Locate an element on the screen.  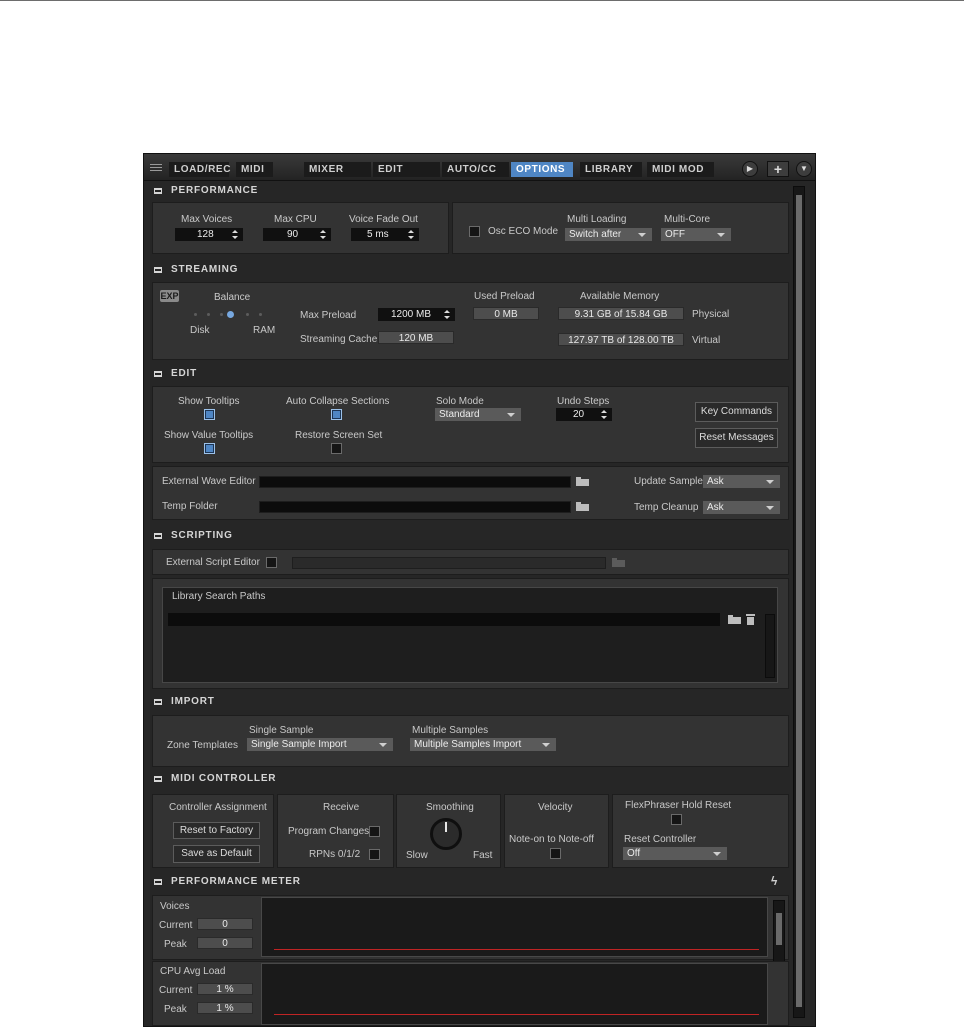
solo-mode-dropdown: Standard is located at coordinates (478, 414).